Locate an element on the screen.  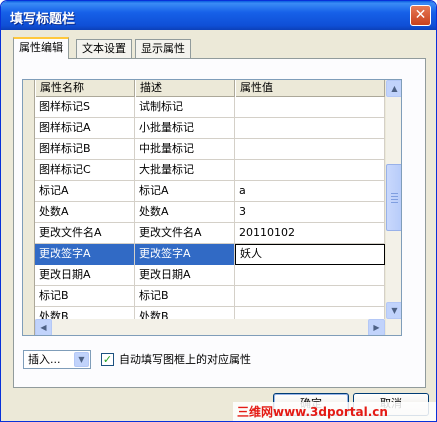
property-name-cell: 图样标记S is located at coordinates (85, 107).